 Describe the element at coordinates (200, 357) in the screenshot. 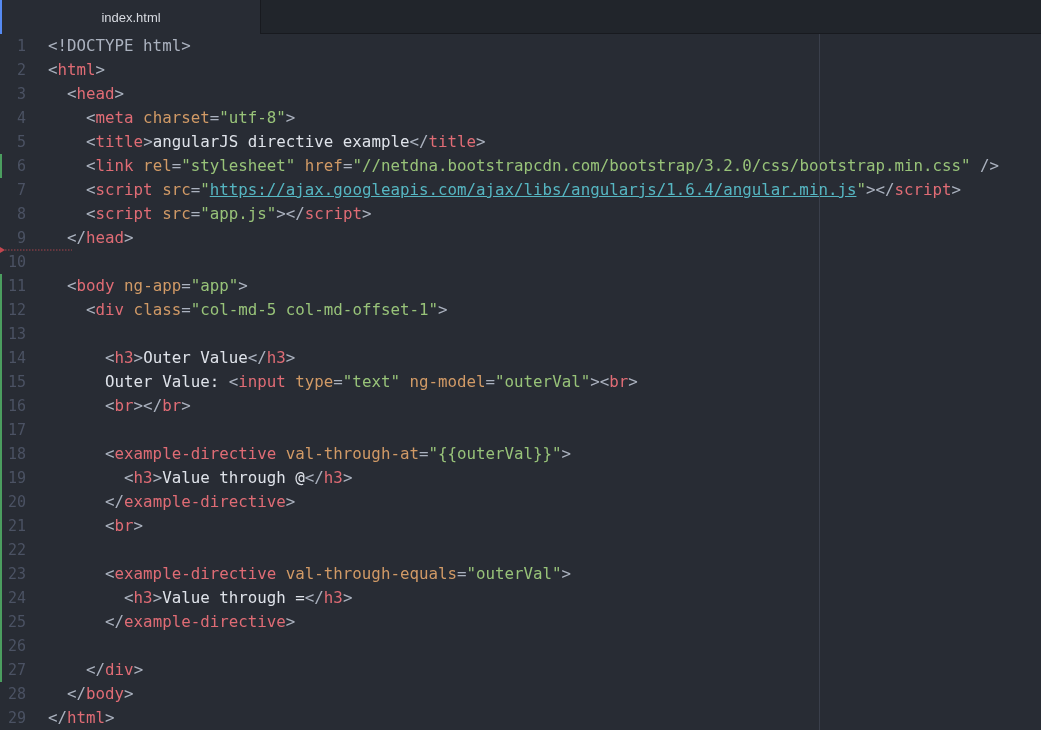

I see `code-line: <h3>Outer Value</h3>` at that location.